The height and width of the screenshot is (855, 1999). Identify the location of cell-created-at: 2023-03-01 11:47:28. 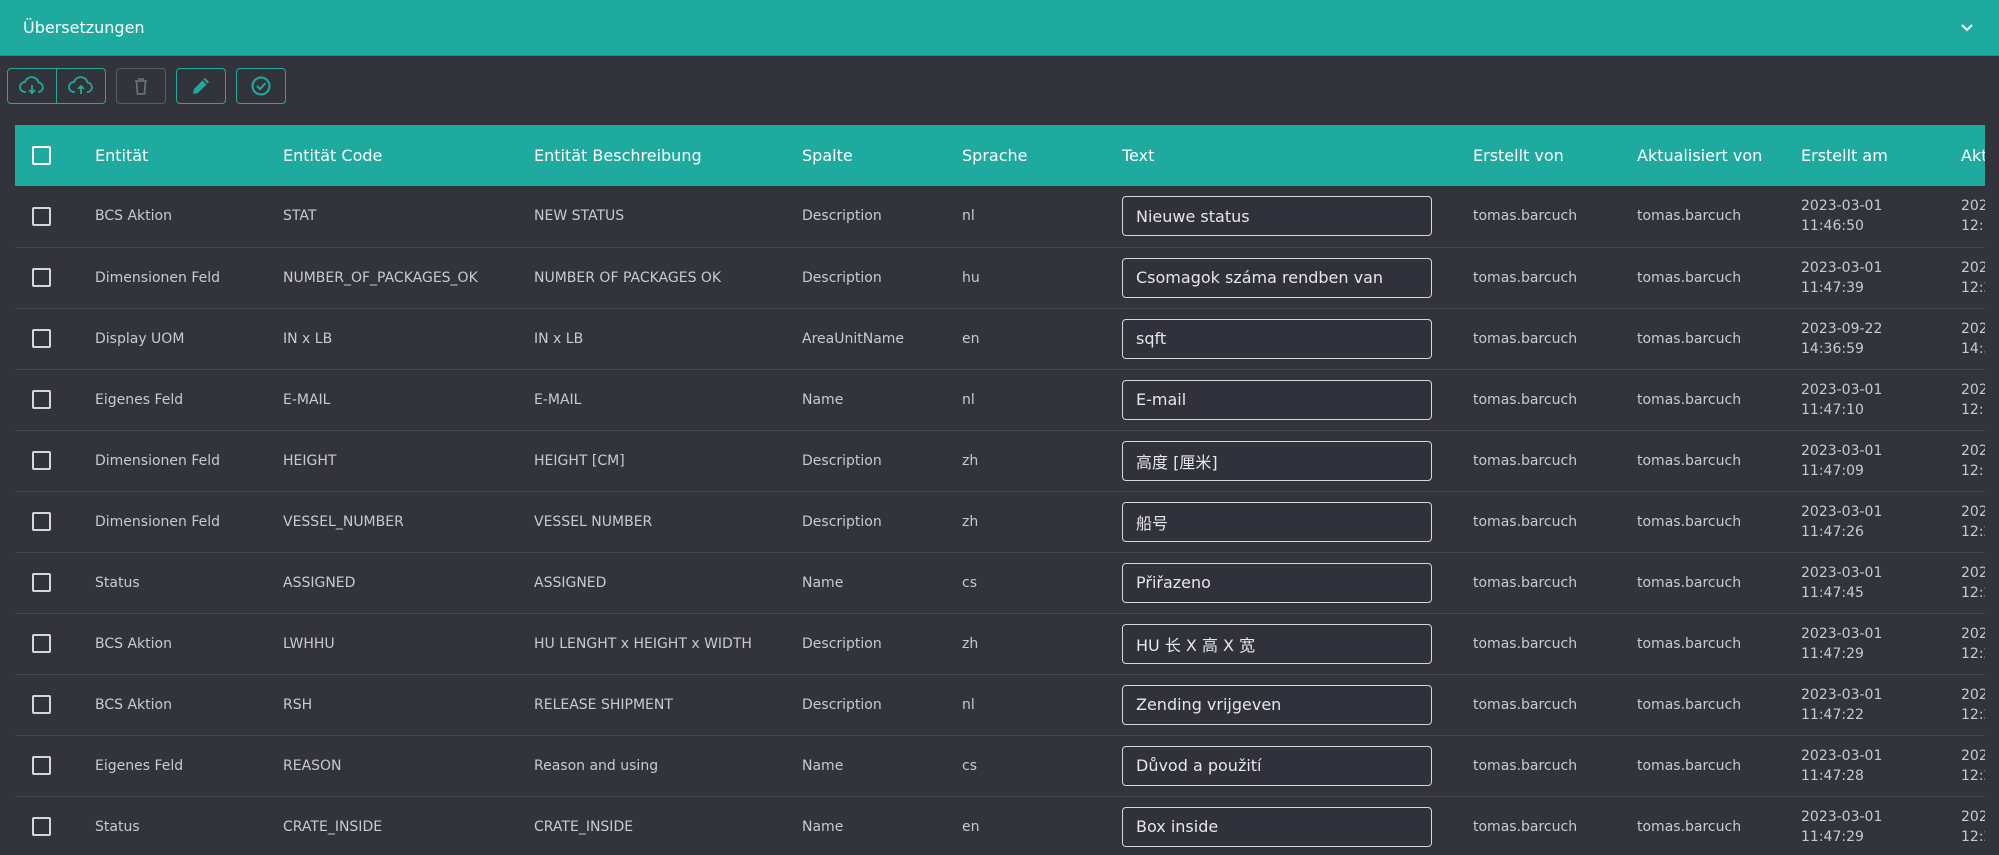
(1871, 765).